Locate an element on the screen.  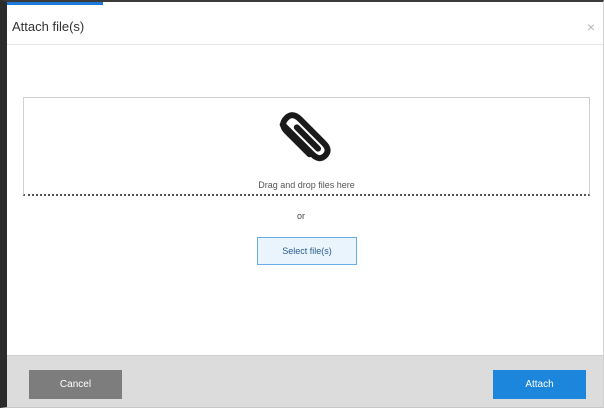
drop-instructions: Drag and drop files here is located at coordinates (306, 185).